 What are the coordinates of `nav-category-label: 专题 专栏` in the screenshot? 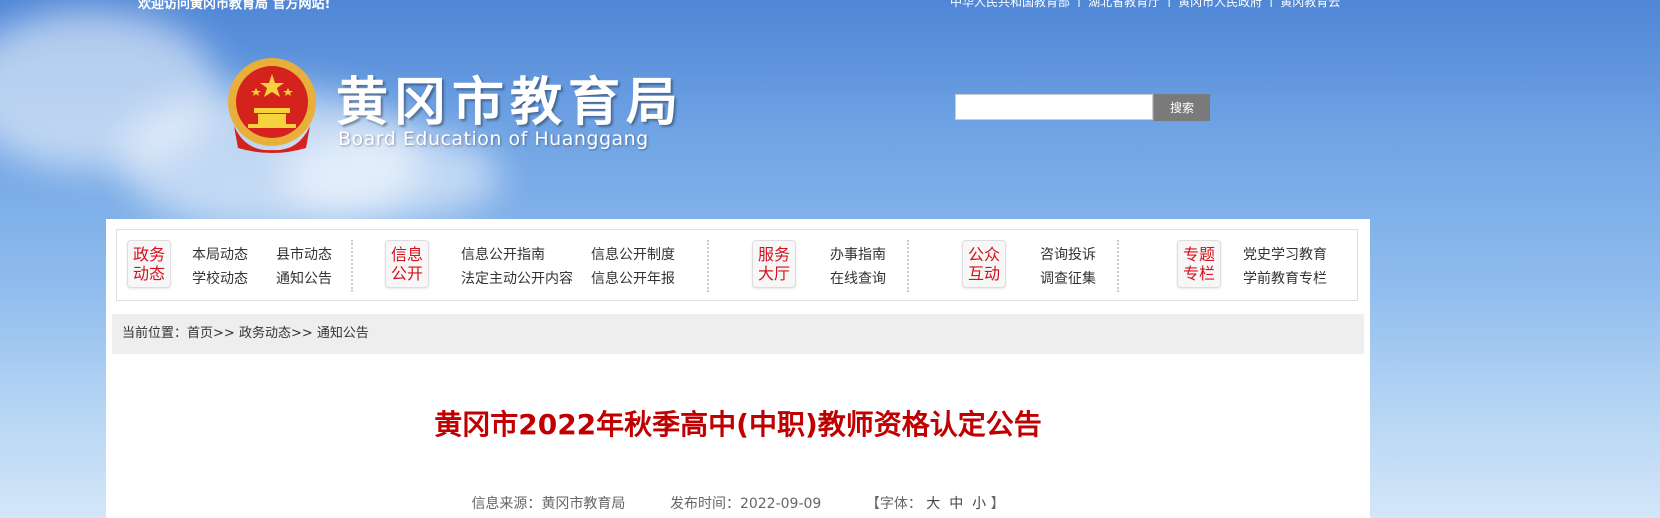 It's located at (1198, 264).